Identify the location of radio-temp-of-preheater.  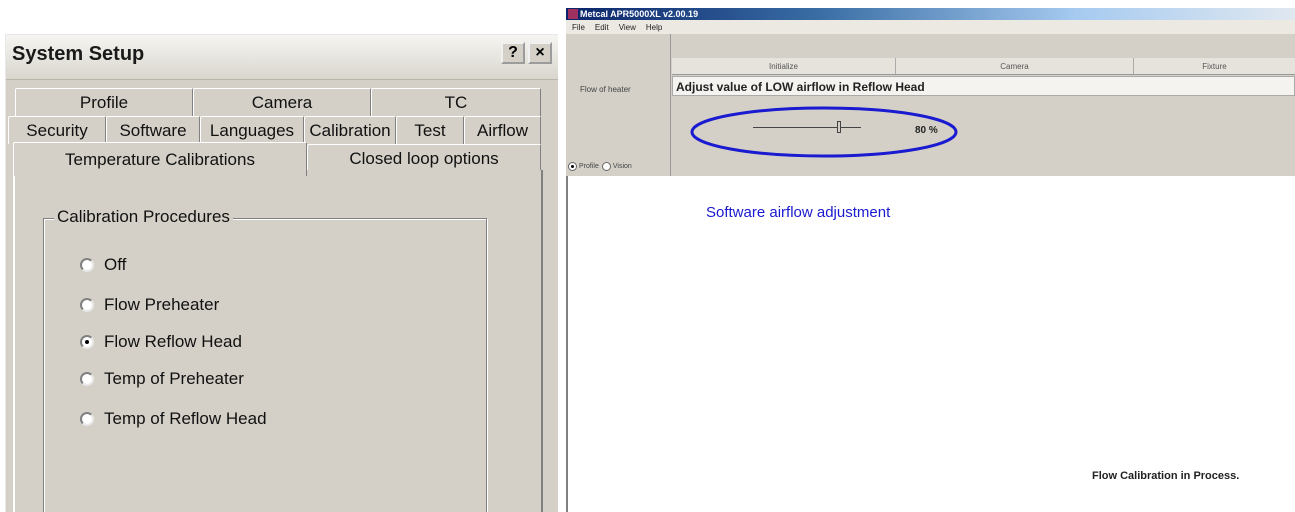
(87, 379).